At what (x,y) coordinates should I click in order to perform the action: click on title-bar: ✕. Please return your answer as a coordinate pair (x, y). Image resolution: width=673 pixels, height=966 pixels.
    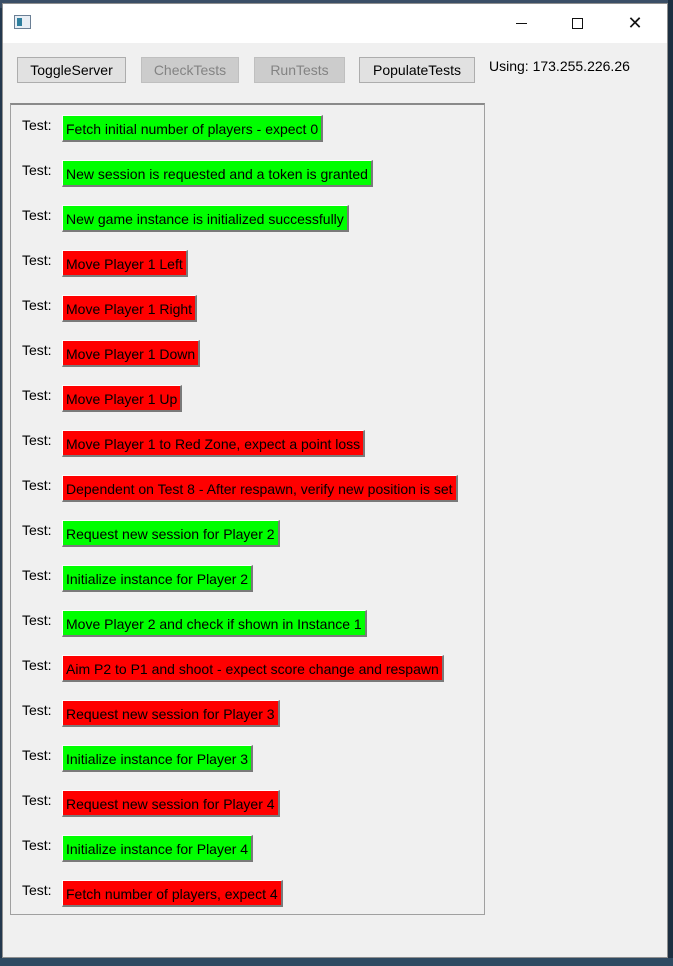
    Looking at the image, I should click on (335, 23).